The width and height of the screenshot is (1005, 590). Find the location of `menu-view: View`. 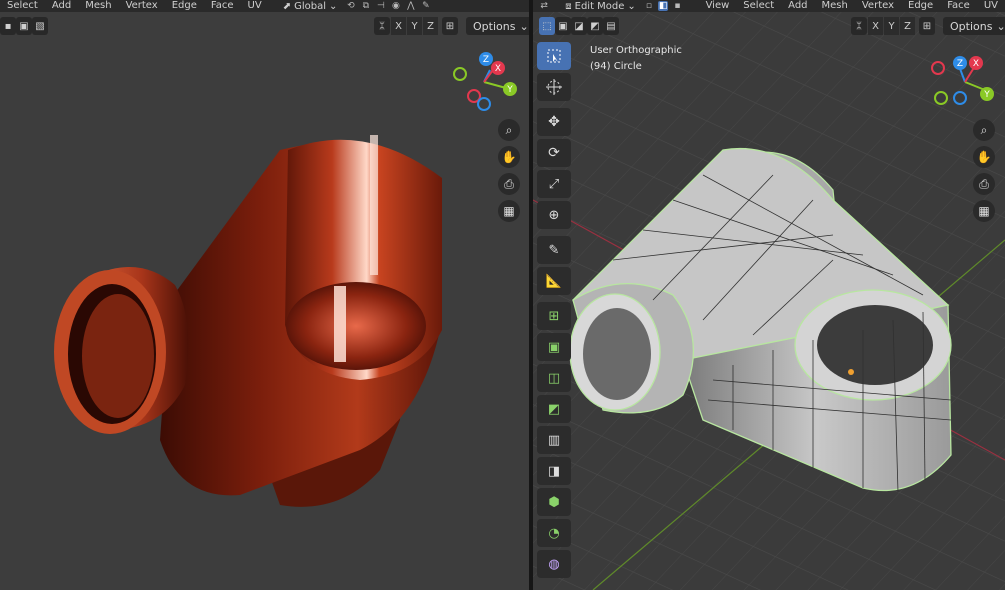

menu-view: View is located at coordinates (718, 6).